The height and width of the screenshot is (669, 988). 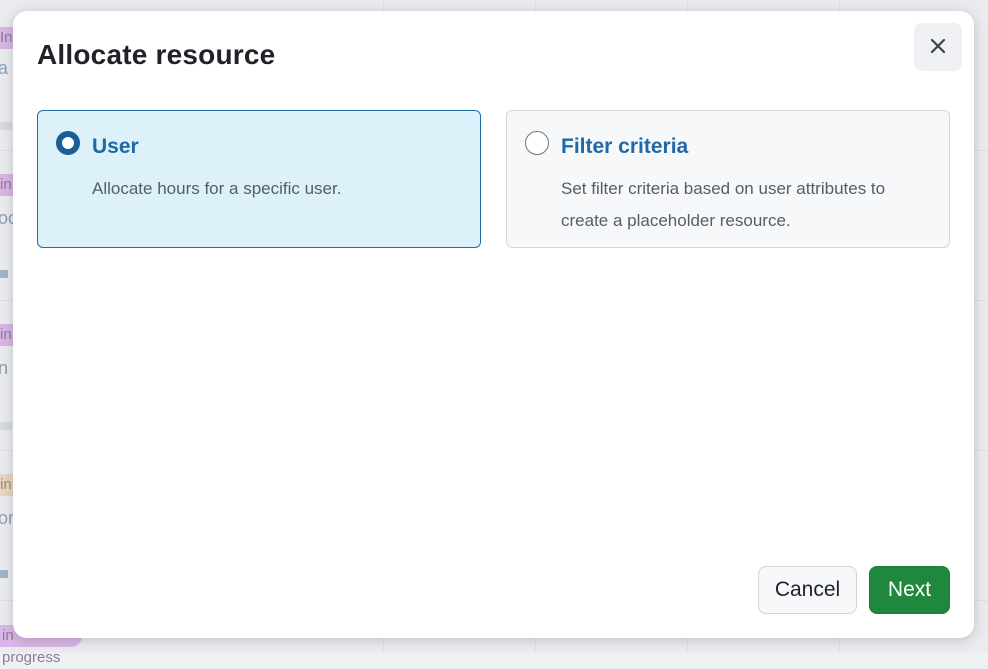 I want to click on filter-criteria-radio, so click(x=537, y=143).